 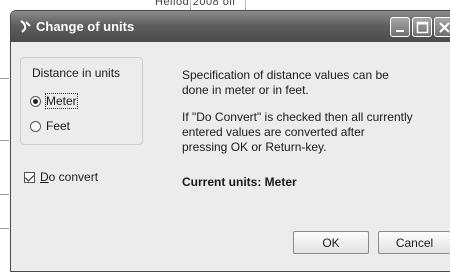 What do you see at coordinates (230, 26) in the screenshot?
I see `title-bar: Change of units` at bounding box center [230, 26].